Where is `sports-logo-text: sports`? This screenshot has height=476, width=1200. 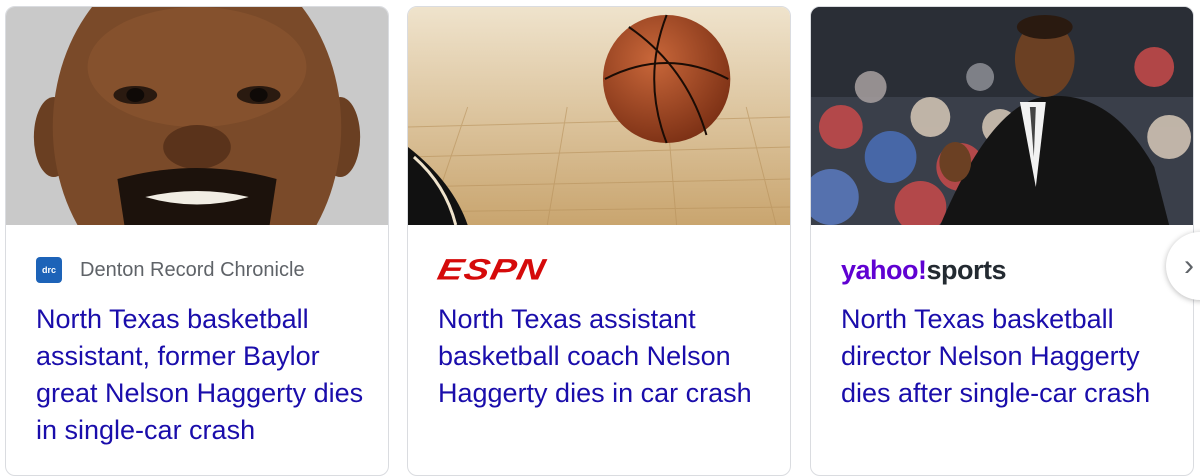
sports-logo-text: sports is located at coordinates (966, 269).